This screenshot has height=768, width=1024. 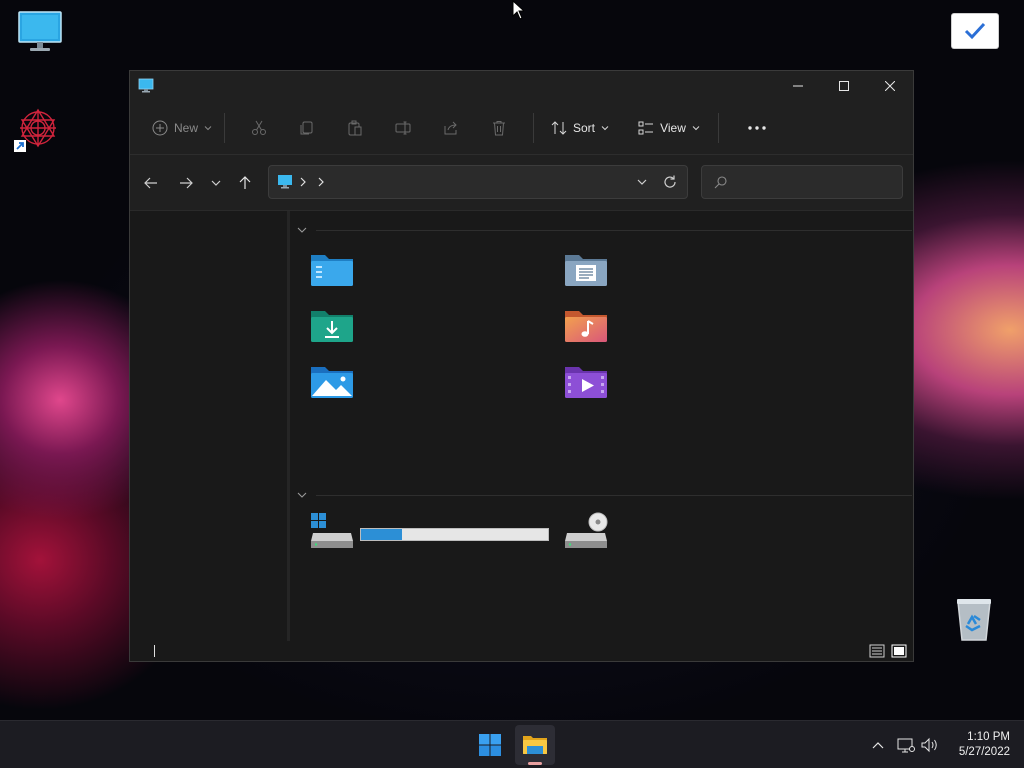 I want to click on more-options-button, so click(x=757, y=128).